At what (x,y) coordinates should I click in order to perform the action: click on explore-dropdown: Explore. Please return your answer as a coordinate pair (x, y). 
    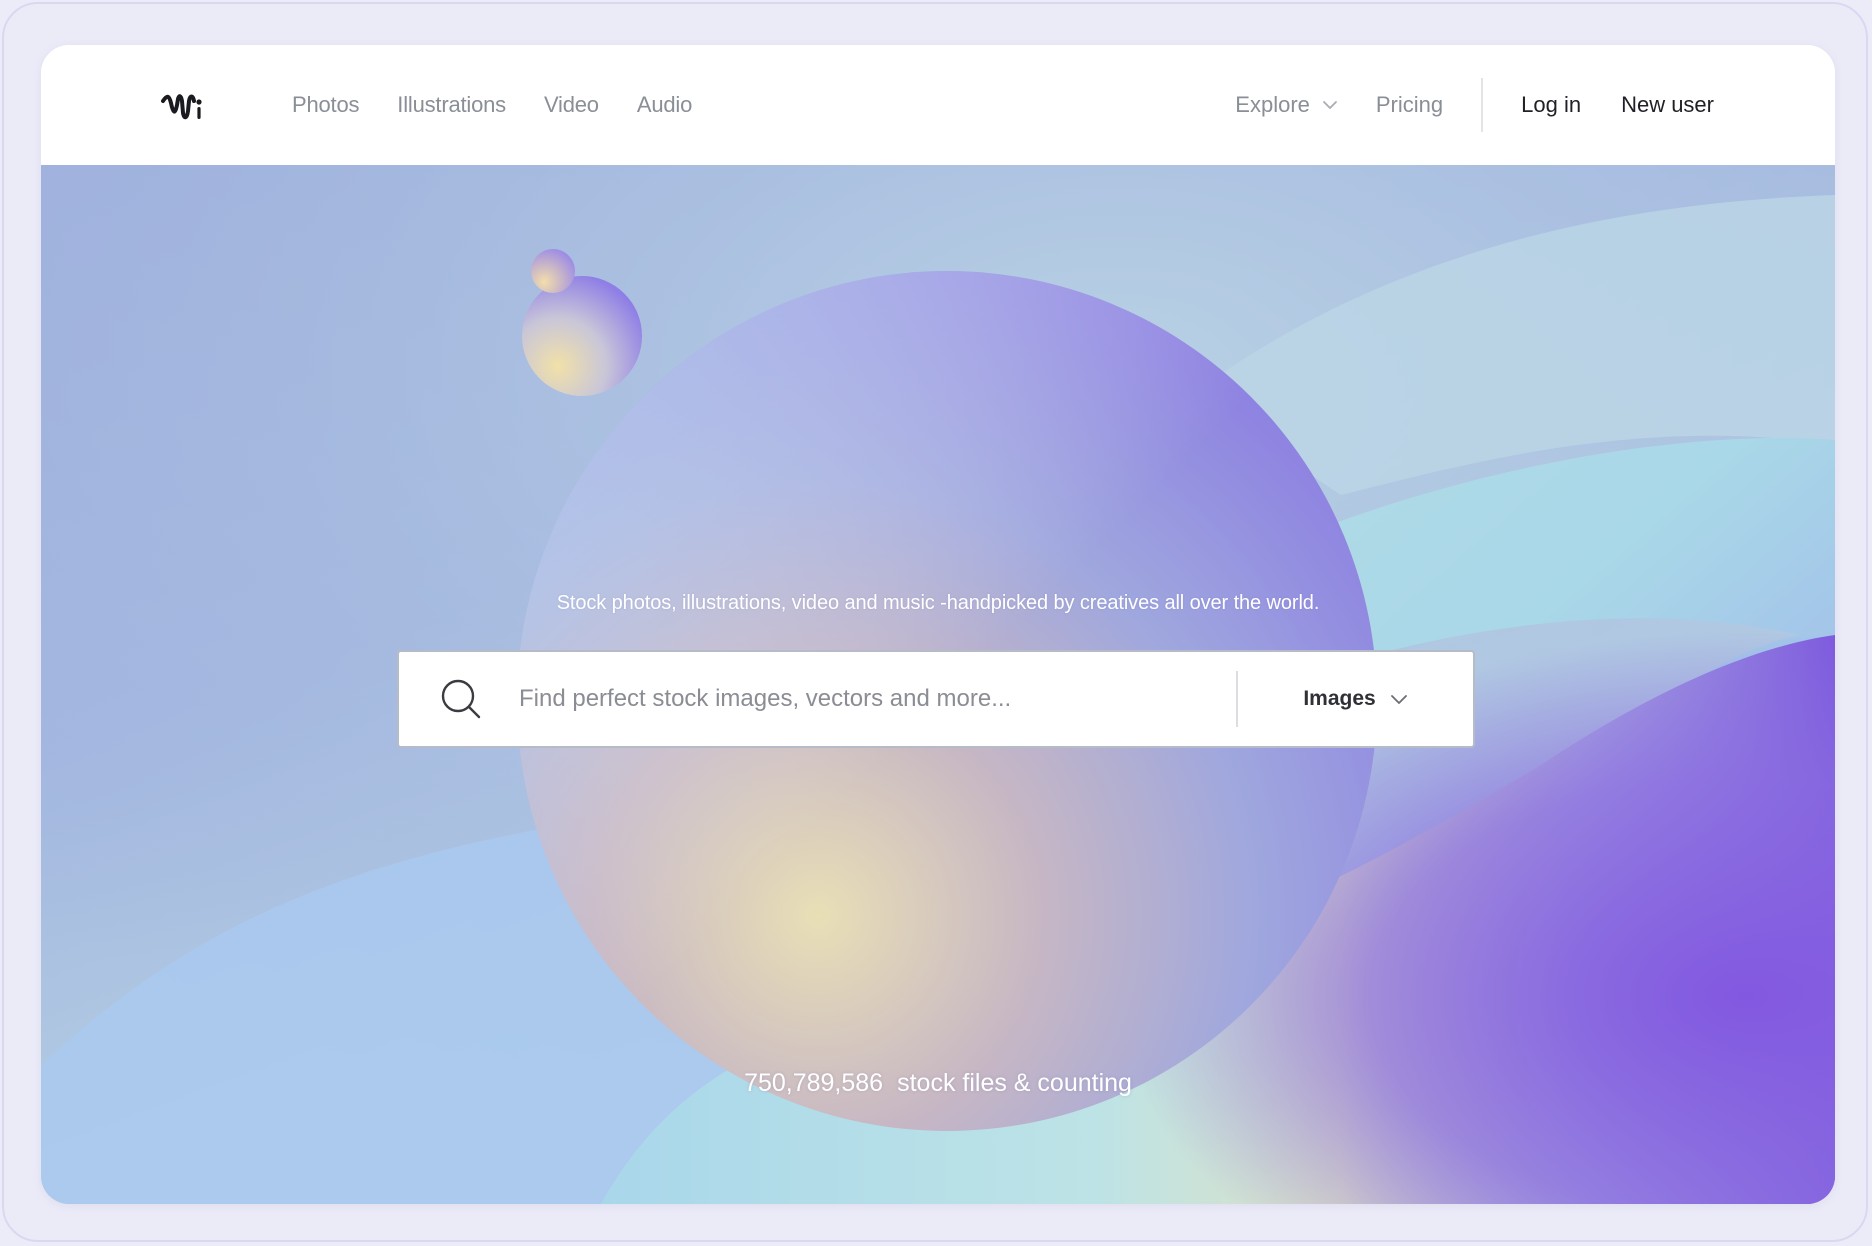
    Looking at the image, I should click on (1286, 105).